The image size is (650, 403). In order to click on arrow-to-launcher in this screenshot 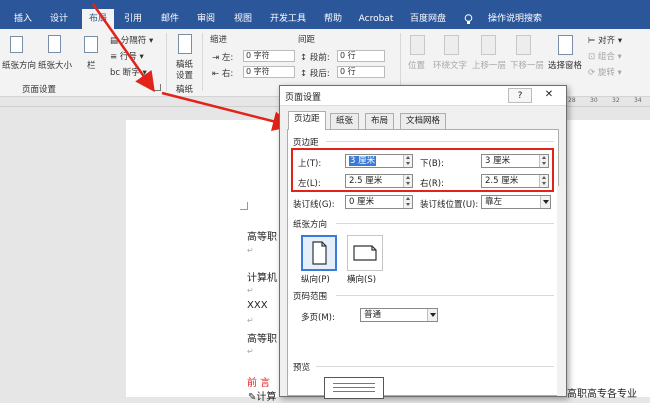, I will do `click(123, 48)`.